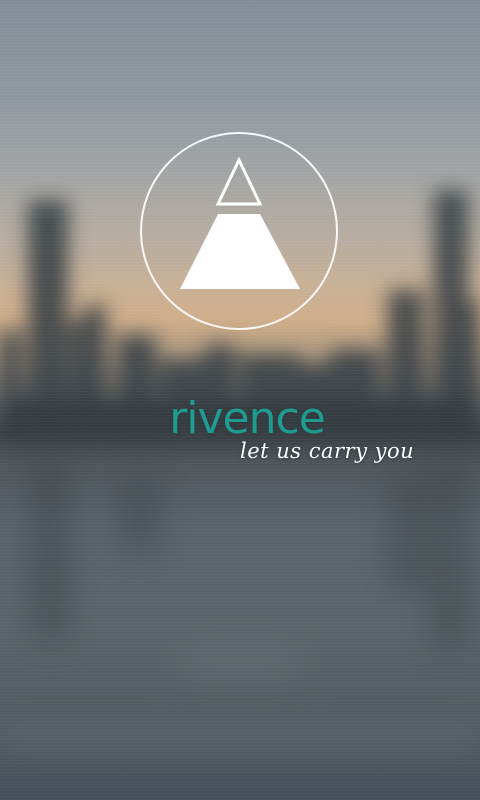  What do you see at coordinates (327, 451) in the screenshot?
I see `tagline: let us carry you` at bounding box center [327, 451].